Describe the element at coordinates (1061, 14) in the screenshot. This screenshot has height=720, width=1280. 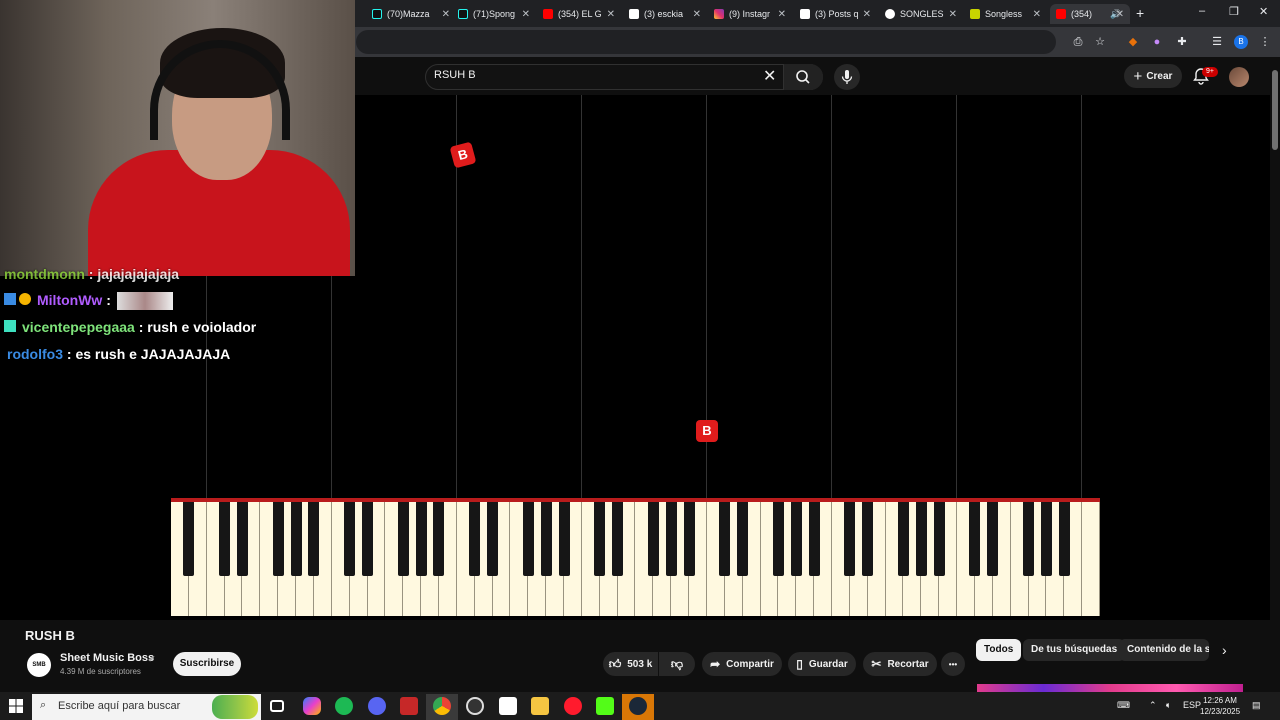
I see `youtube-icon` at that location.